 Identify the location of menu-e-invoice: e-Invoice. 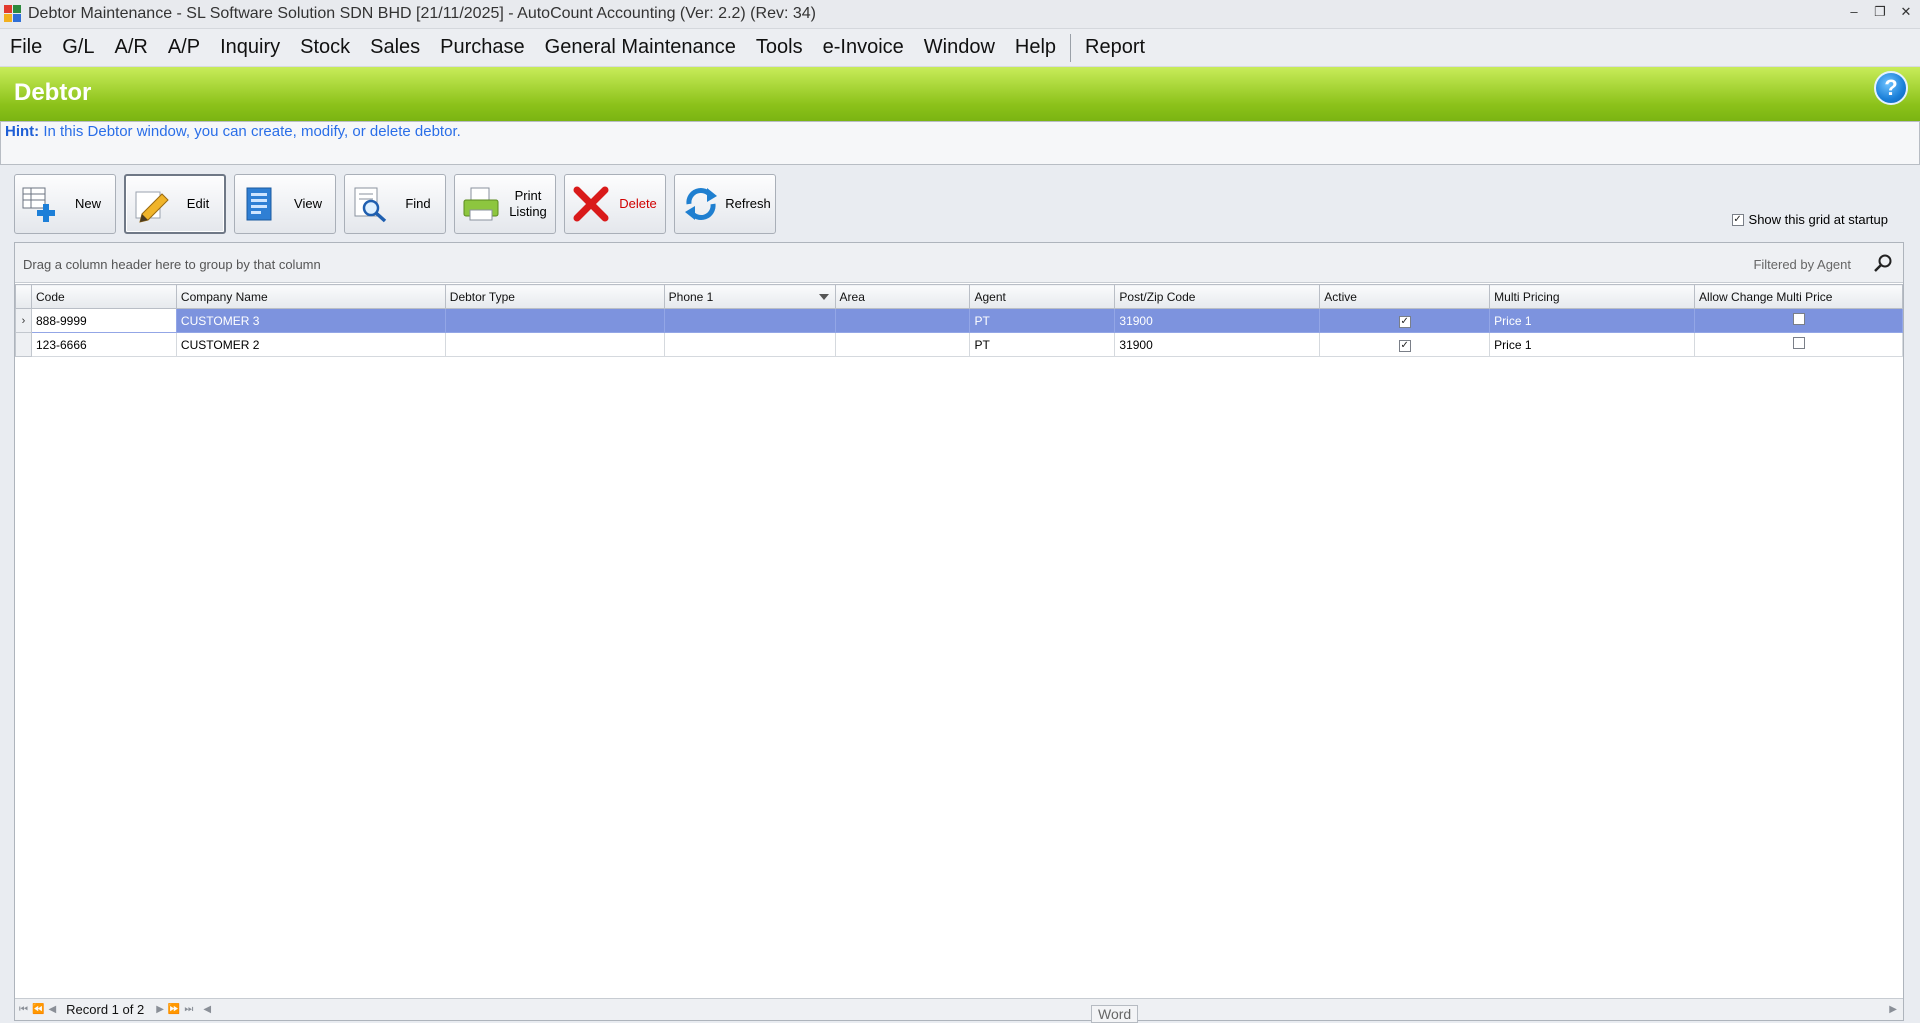
(863, 47).